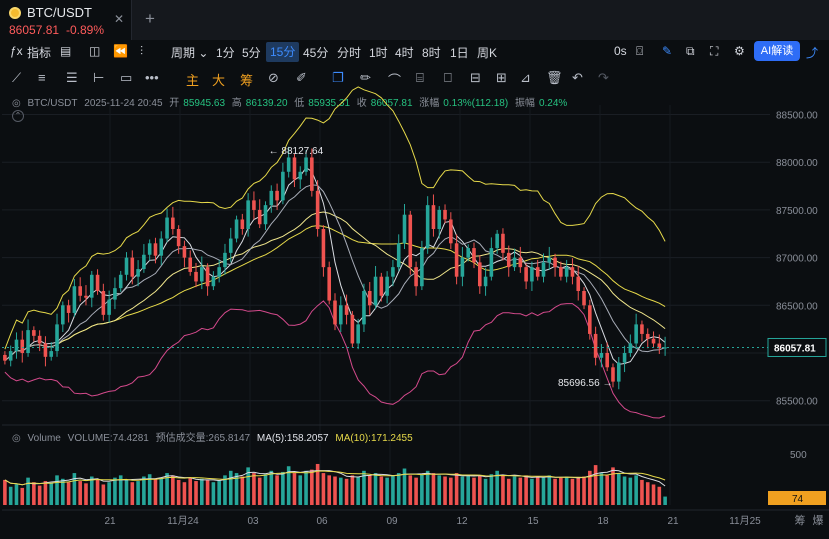 The height and width of the screenshot is (539, 829). I want to click on time-tick-label: 06, so click(322, 521).